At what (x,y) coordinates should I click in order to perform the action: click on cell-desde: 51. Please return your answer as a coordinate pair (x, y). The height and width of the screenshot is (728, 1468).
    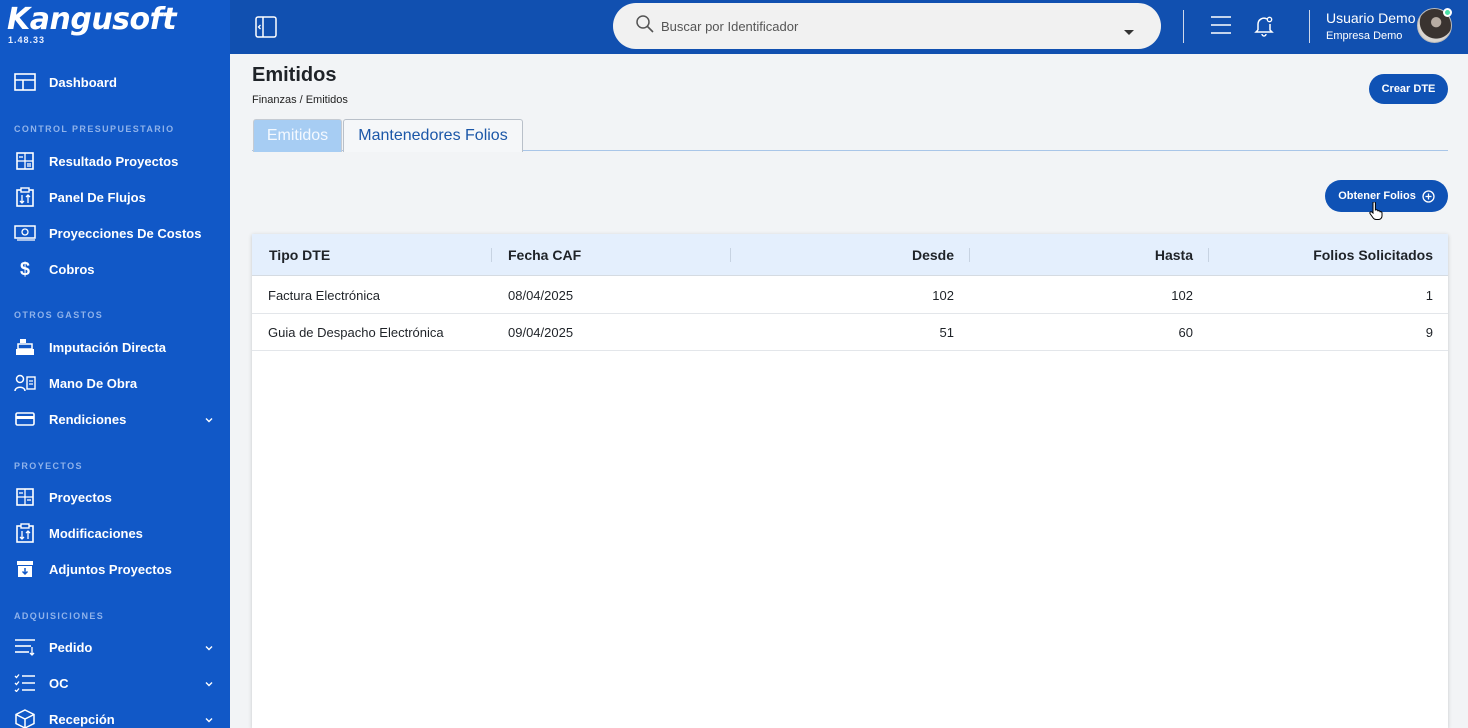
    Looking at the image, I should click on (946, 332).